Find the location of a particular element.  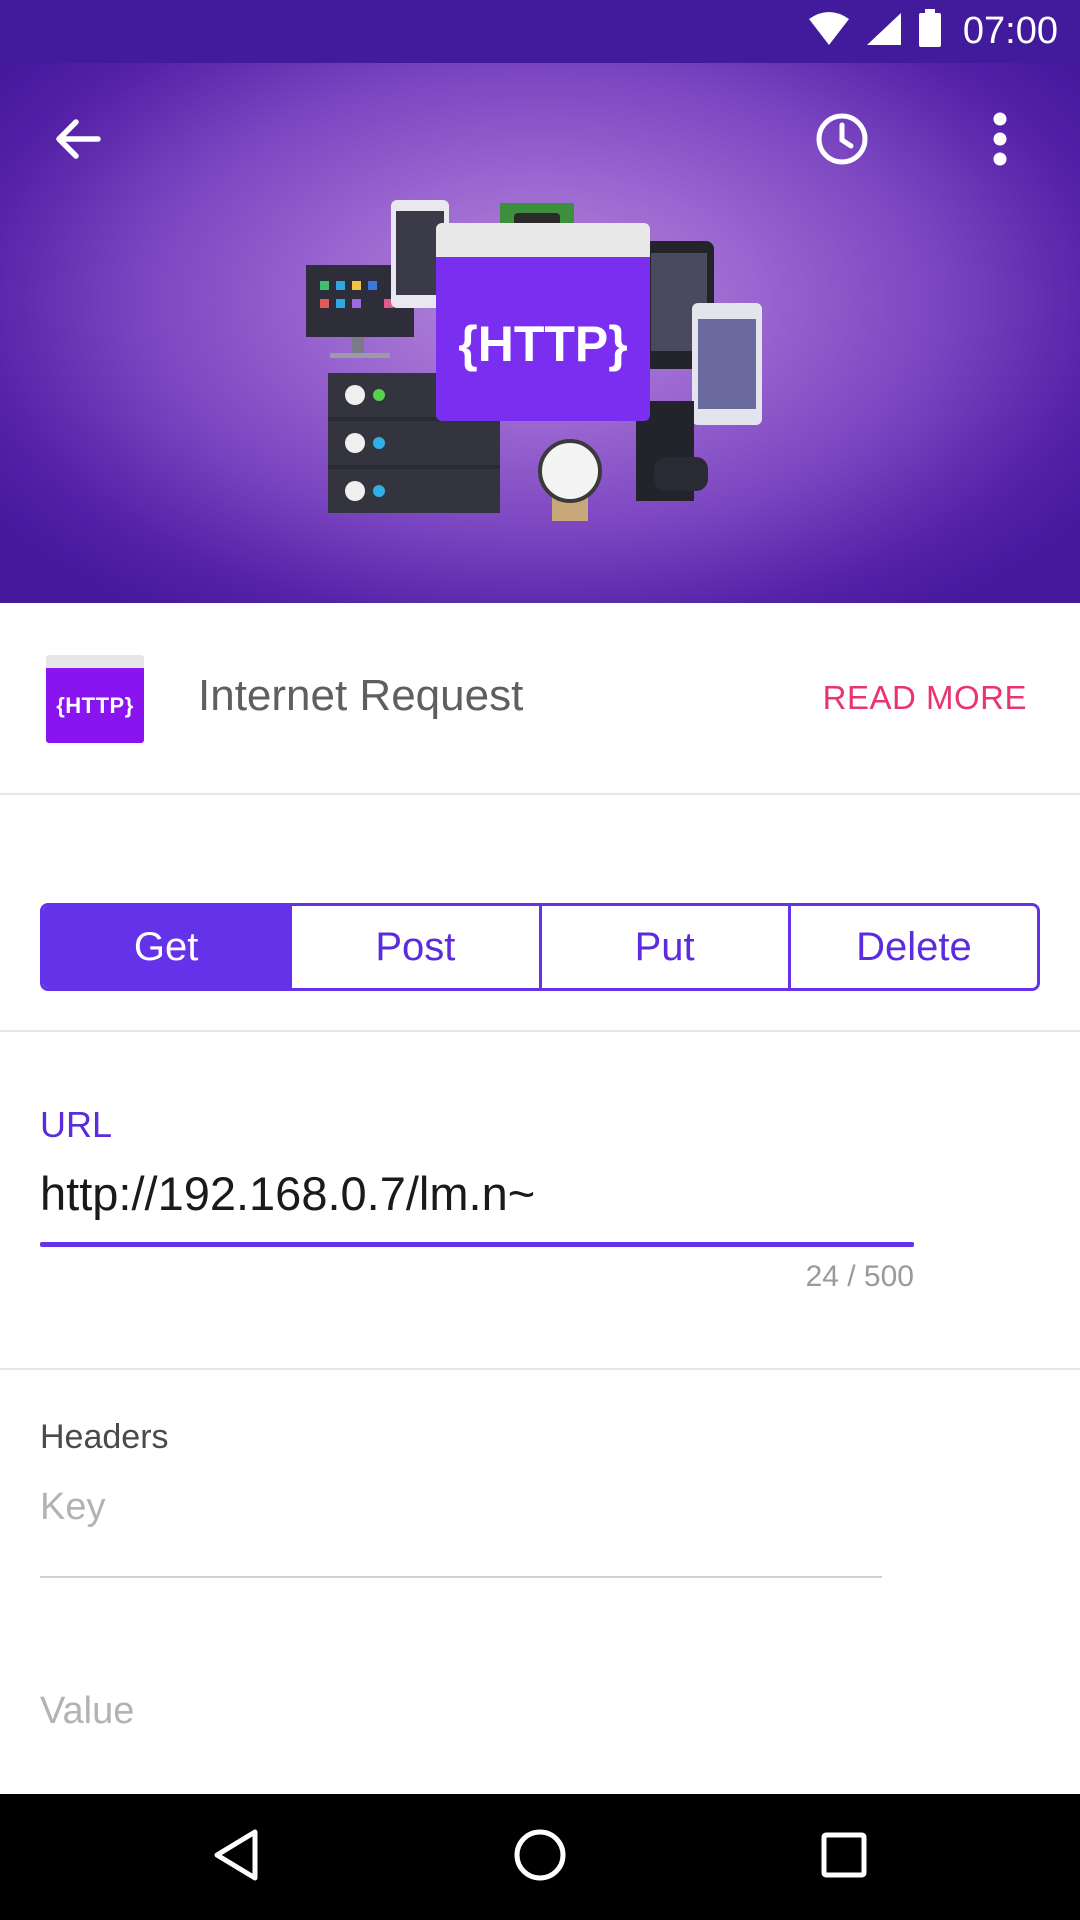

triangle-back-icon is located at coordinates (236, 1857).